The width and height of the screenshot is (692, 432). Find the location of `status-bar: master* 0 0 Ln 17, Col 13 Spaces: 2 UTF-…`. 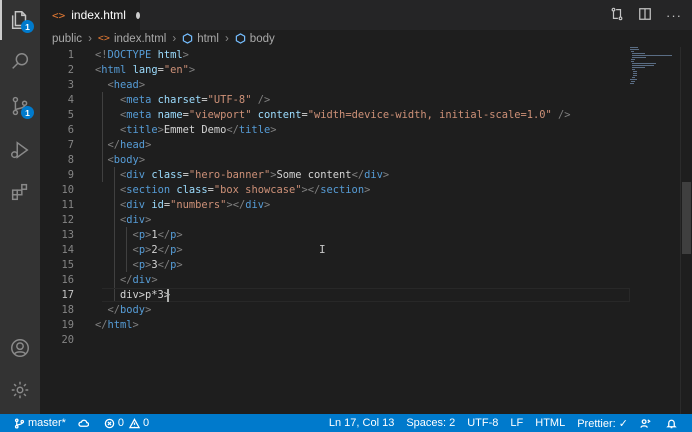

status-bar: master* 0 0 Ln 17, Col 13 Spaces: 2 UTF-… is located at coordinates (346, 423).